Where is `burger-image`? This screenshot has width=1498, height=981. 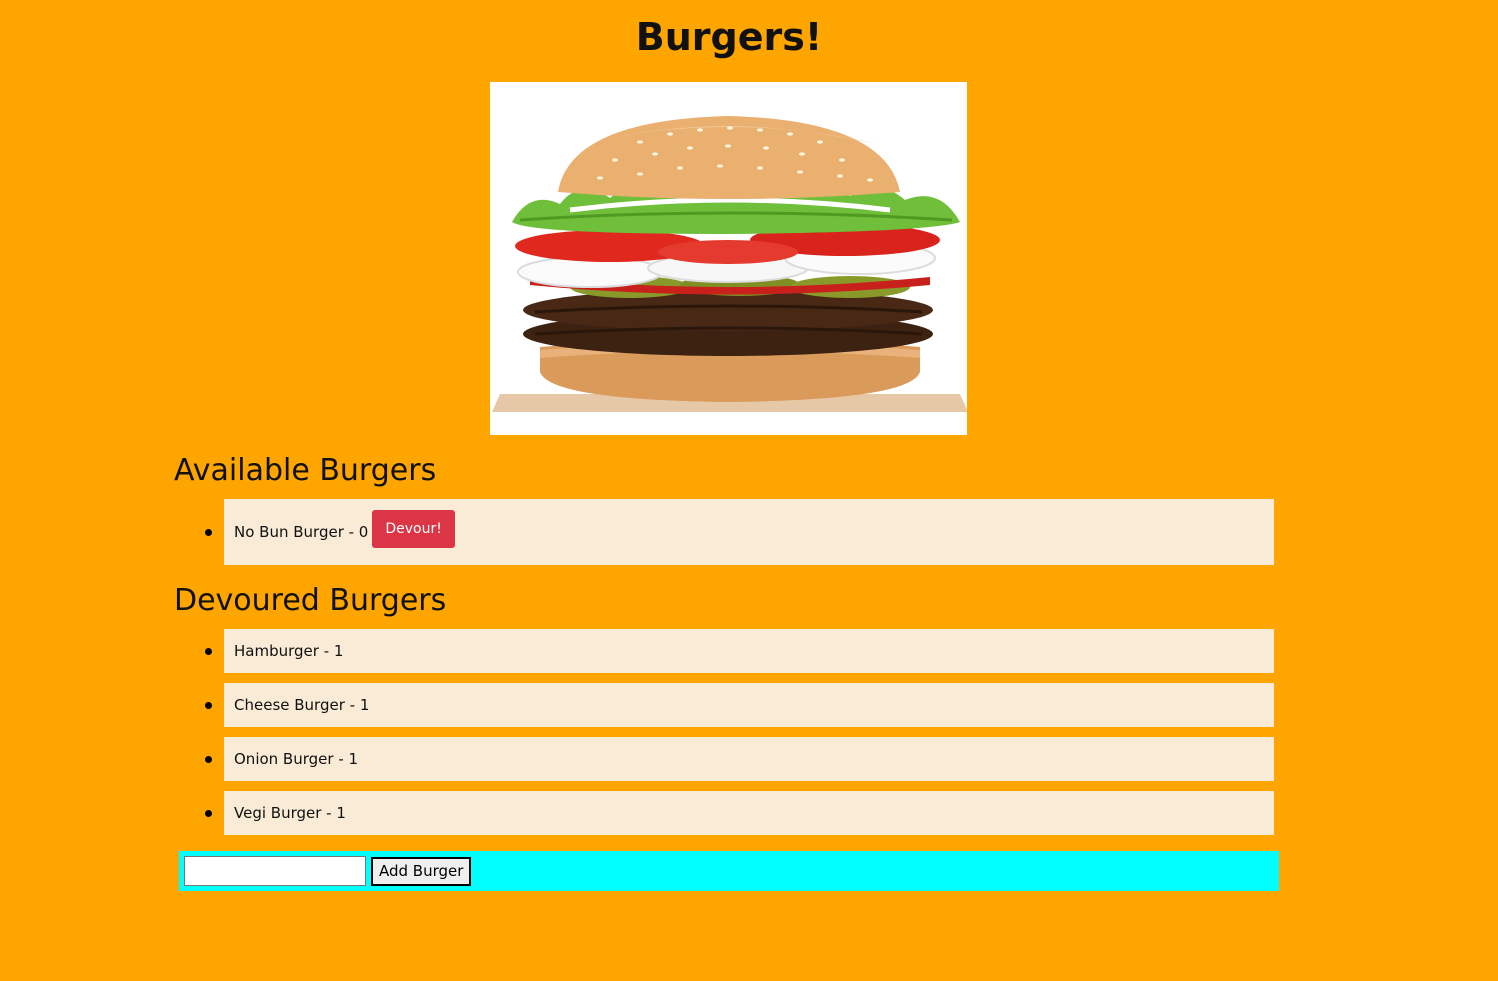 burger-image is located at coordinates (728, 258).